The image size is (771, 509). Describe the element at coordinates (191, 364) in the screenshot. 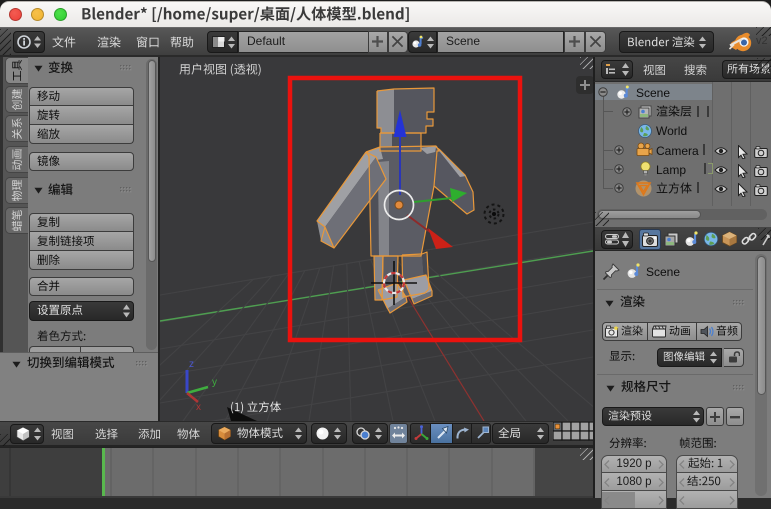

I see `svg-text: z` at that location.